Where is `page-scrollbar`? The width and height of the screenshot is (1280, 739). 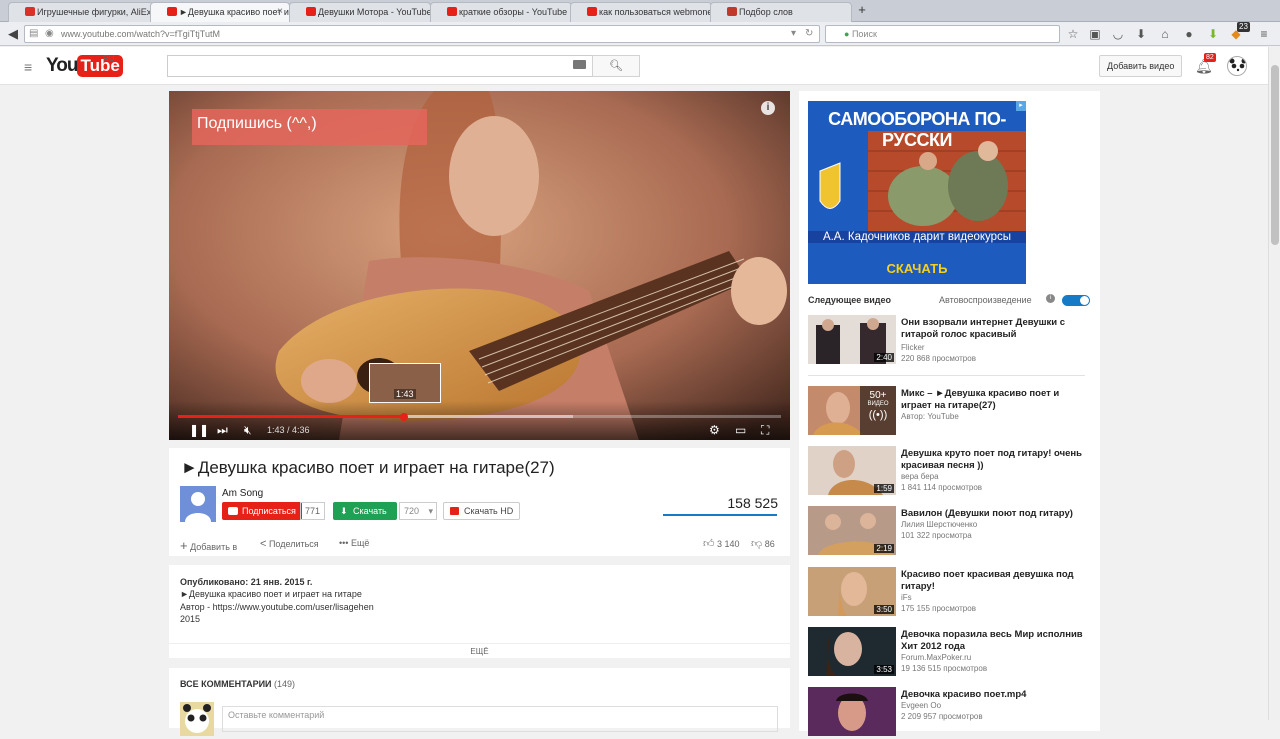
page-scrollbar is located at coordinates (1274, 383).